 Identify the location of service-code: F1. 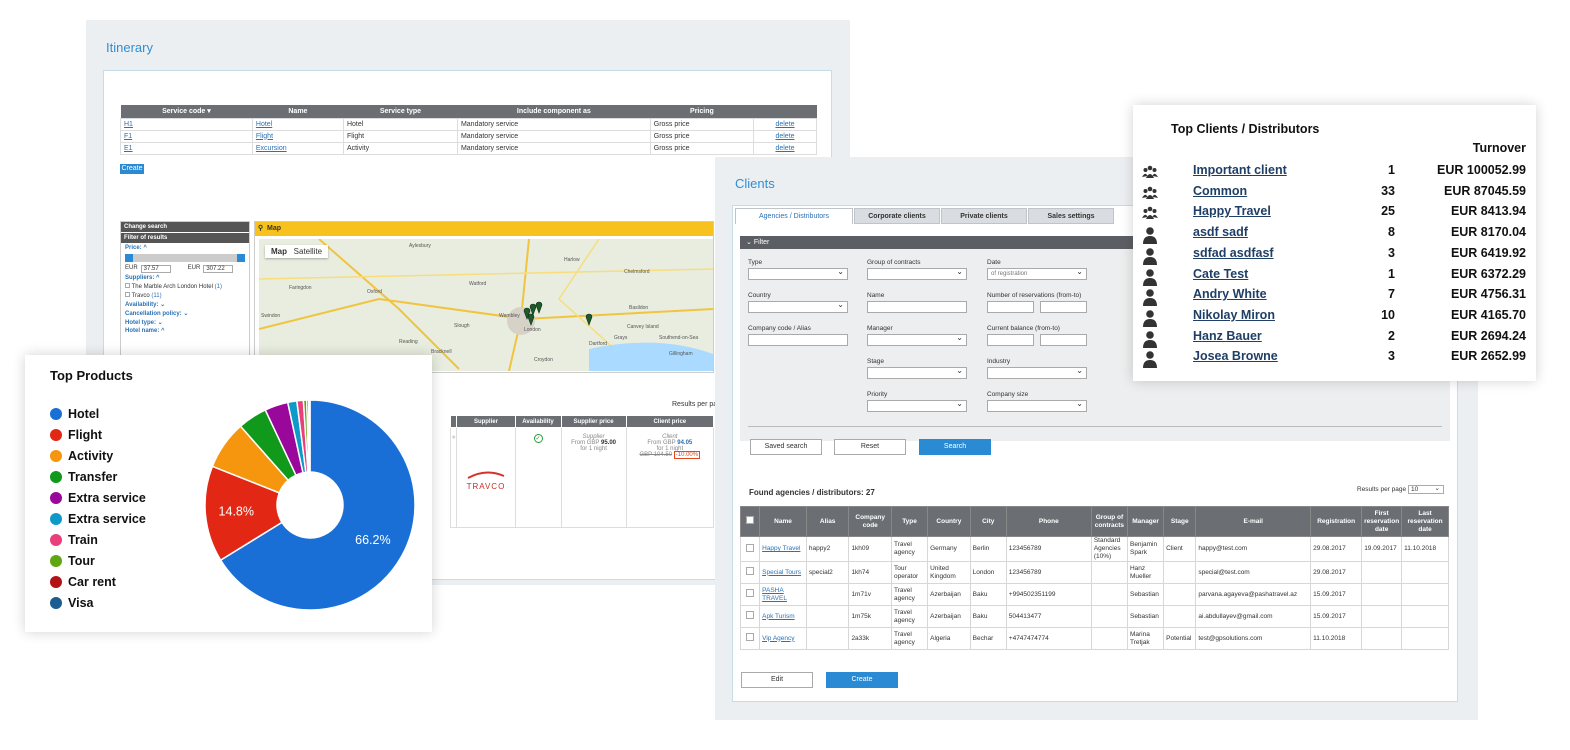
(128, 136).